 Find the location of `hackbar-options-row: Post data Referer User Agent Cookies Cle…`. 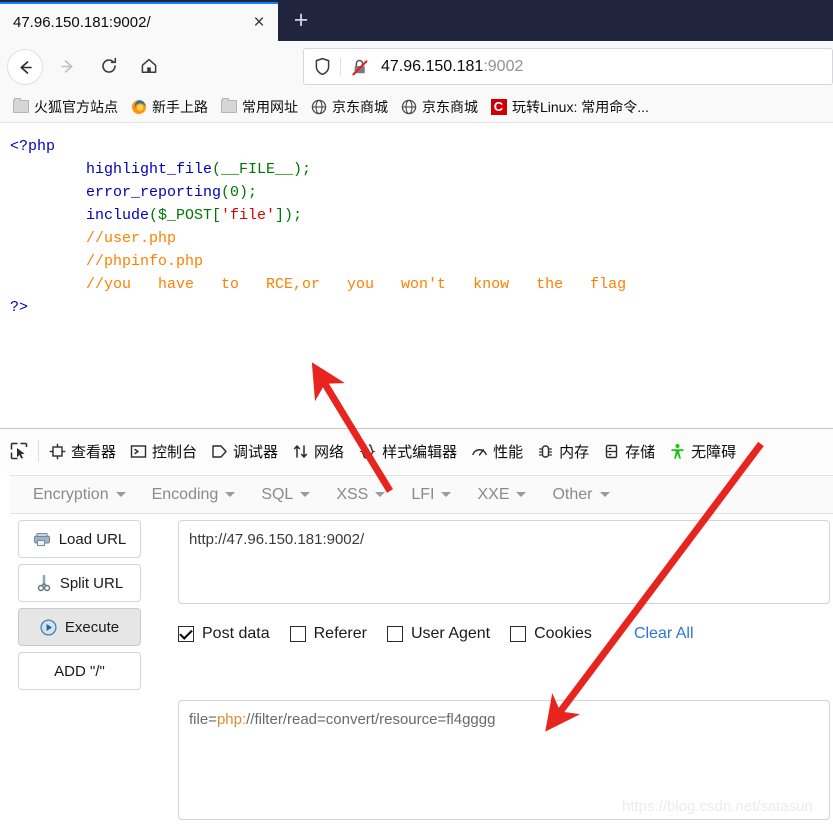

hackbar-options-row: Post data Referer User Agent Cookies Cle… is located at coordinates (504, 634).